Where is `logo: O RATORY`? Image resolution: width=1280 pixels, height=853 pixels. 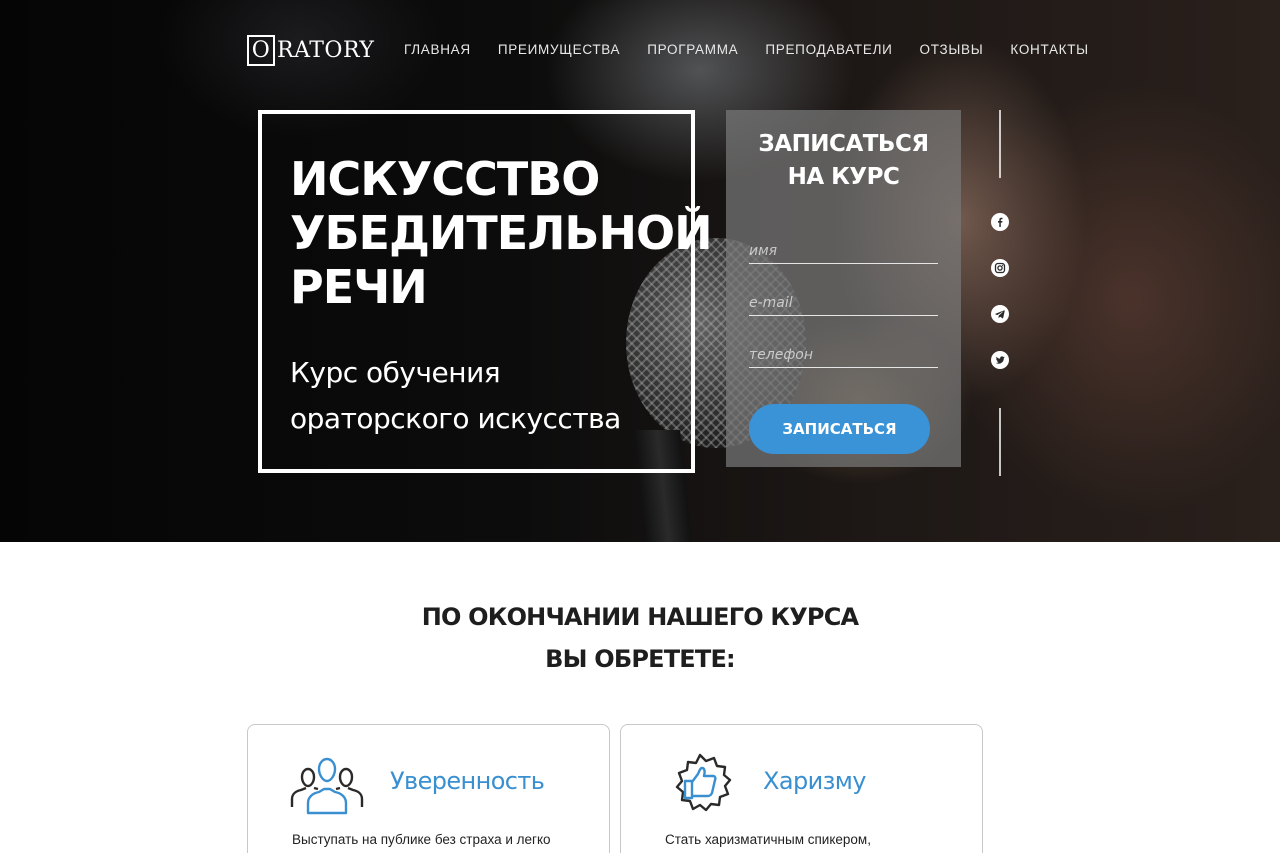
logo: O RATORY is located at coordinates (310, 50).